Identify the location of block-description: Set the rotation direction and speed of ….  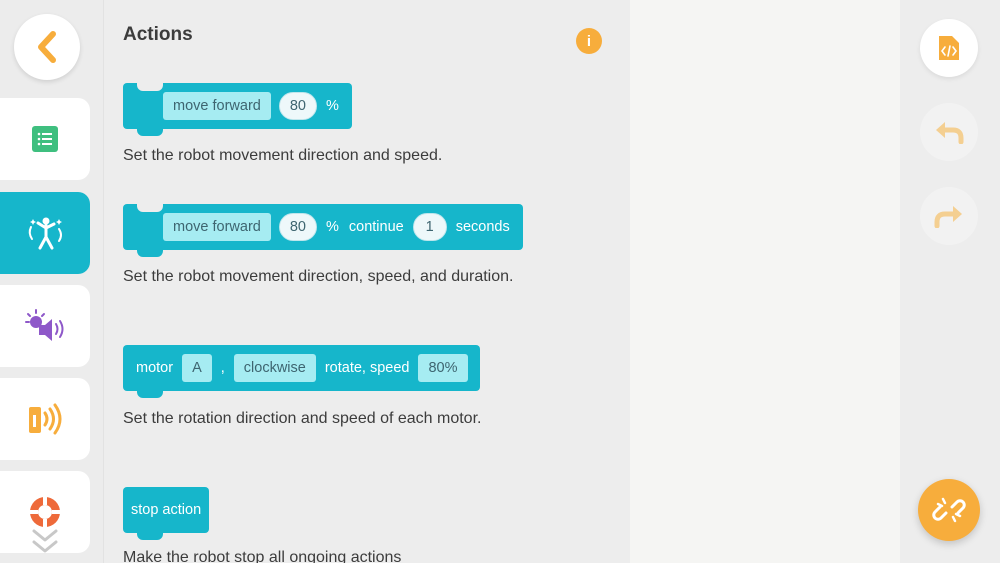
(302, 418).